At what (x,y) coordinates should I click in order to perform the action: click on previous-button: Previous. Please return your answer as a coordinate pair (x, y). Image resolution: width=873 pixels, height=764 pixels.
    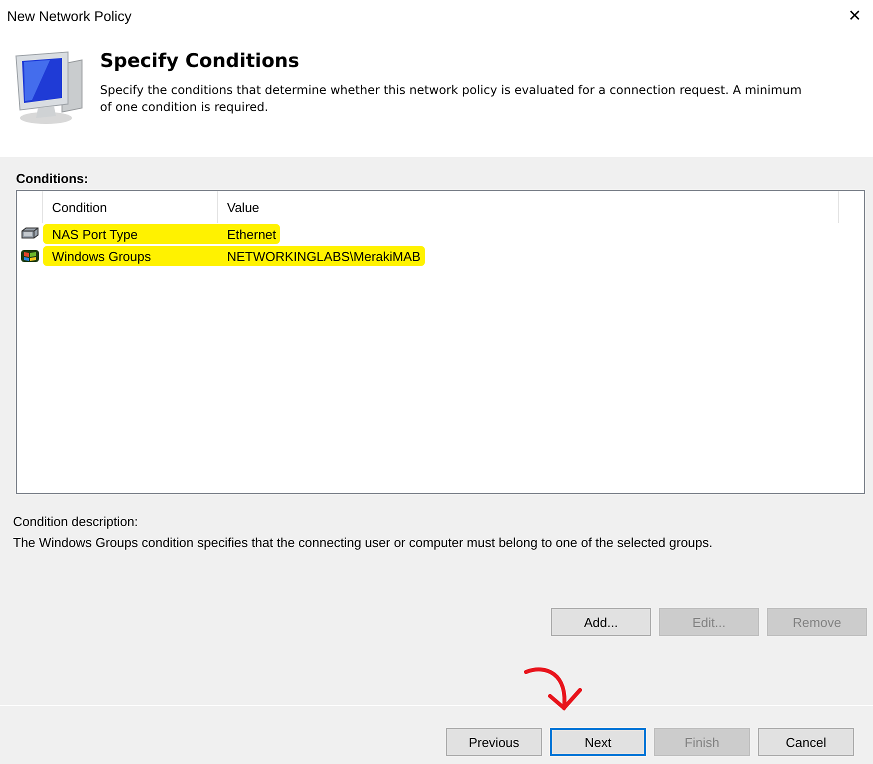
    Looking at the image, I should click on (494, 742).